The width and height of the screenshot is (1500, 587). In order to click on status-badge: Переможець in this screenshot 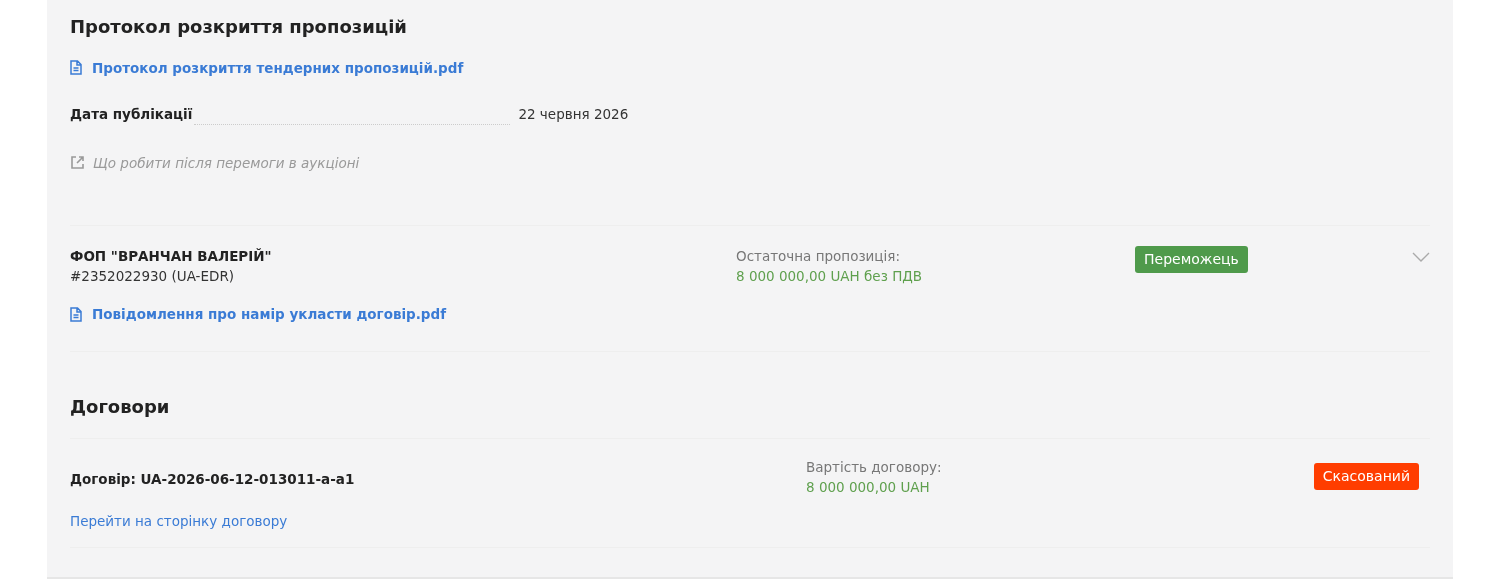, I will do `click(1191, 259)`.